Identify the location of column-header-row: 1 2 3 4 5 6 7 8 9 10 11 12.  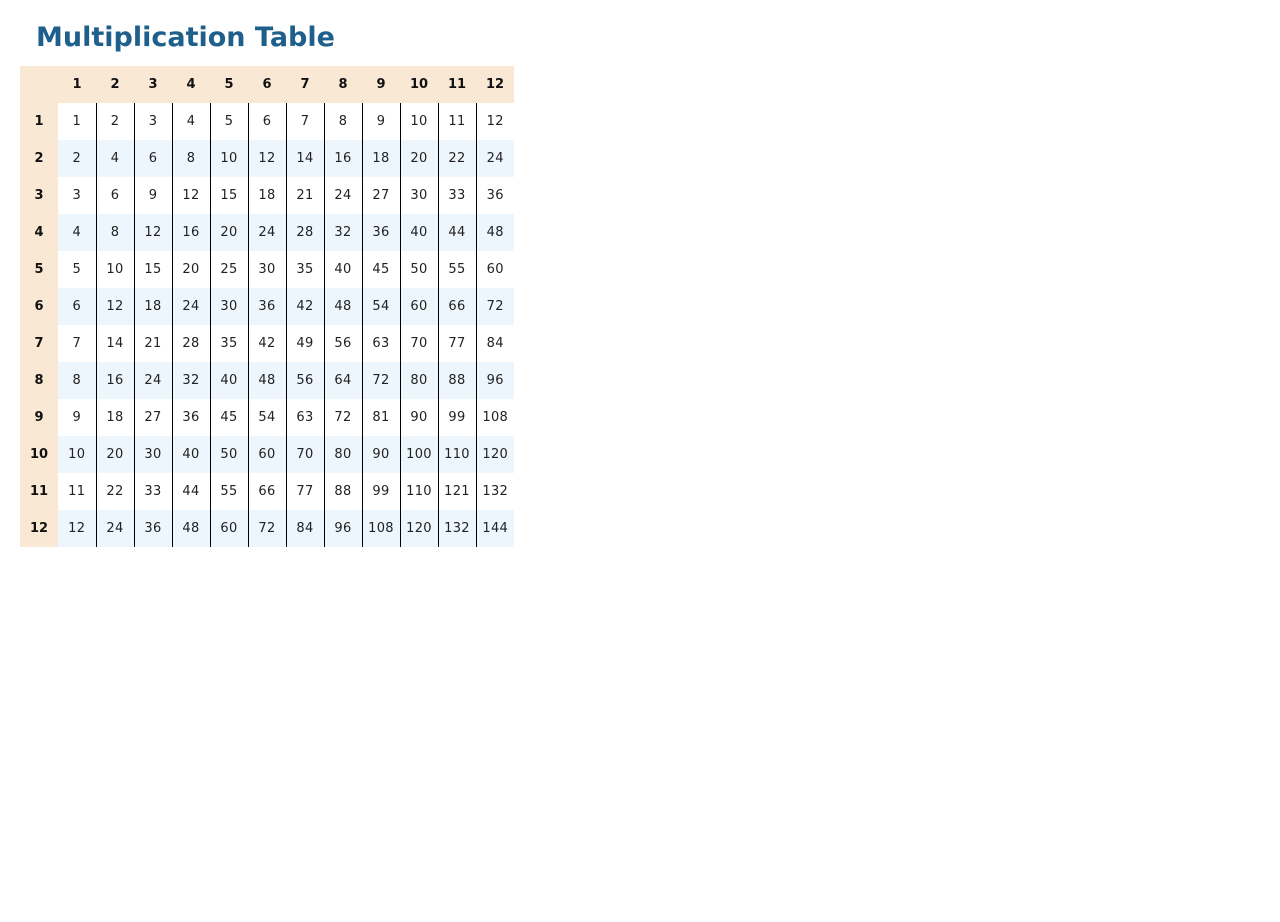
(267, 84).